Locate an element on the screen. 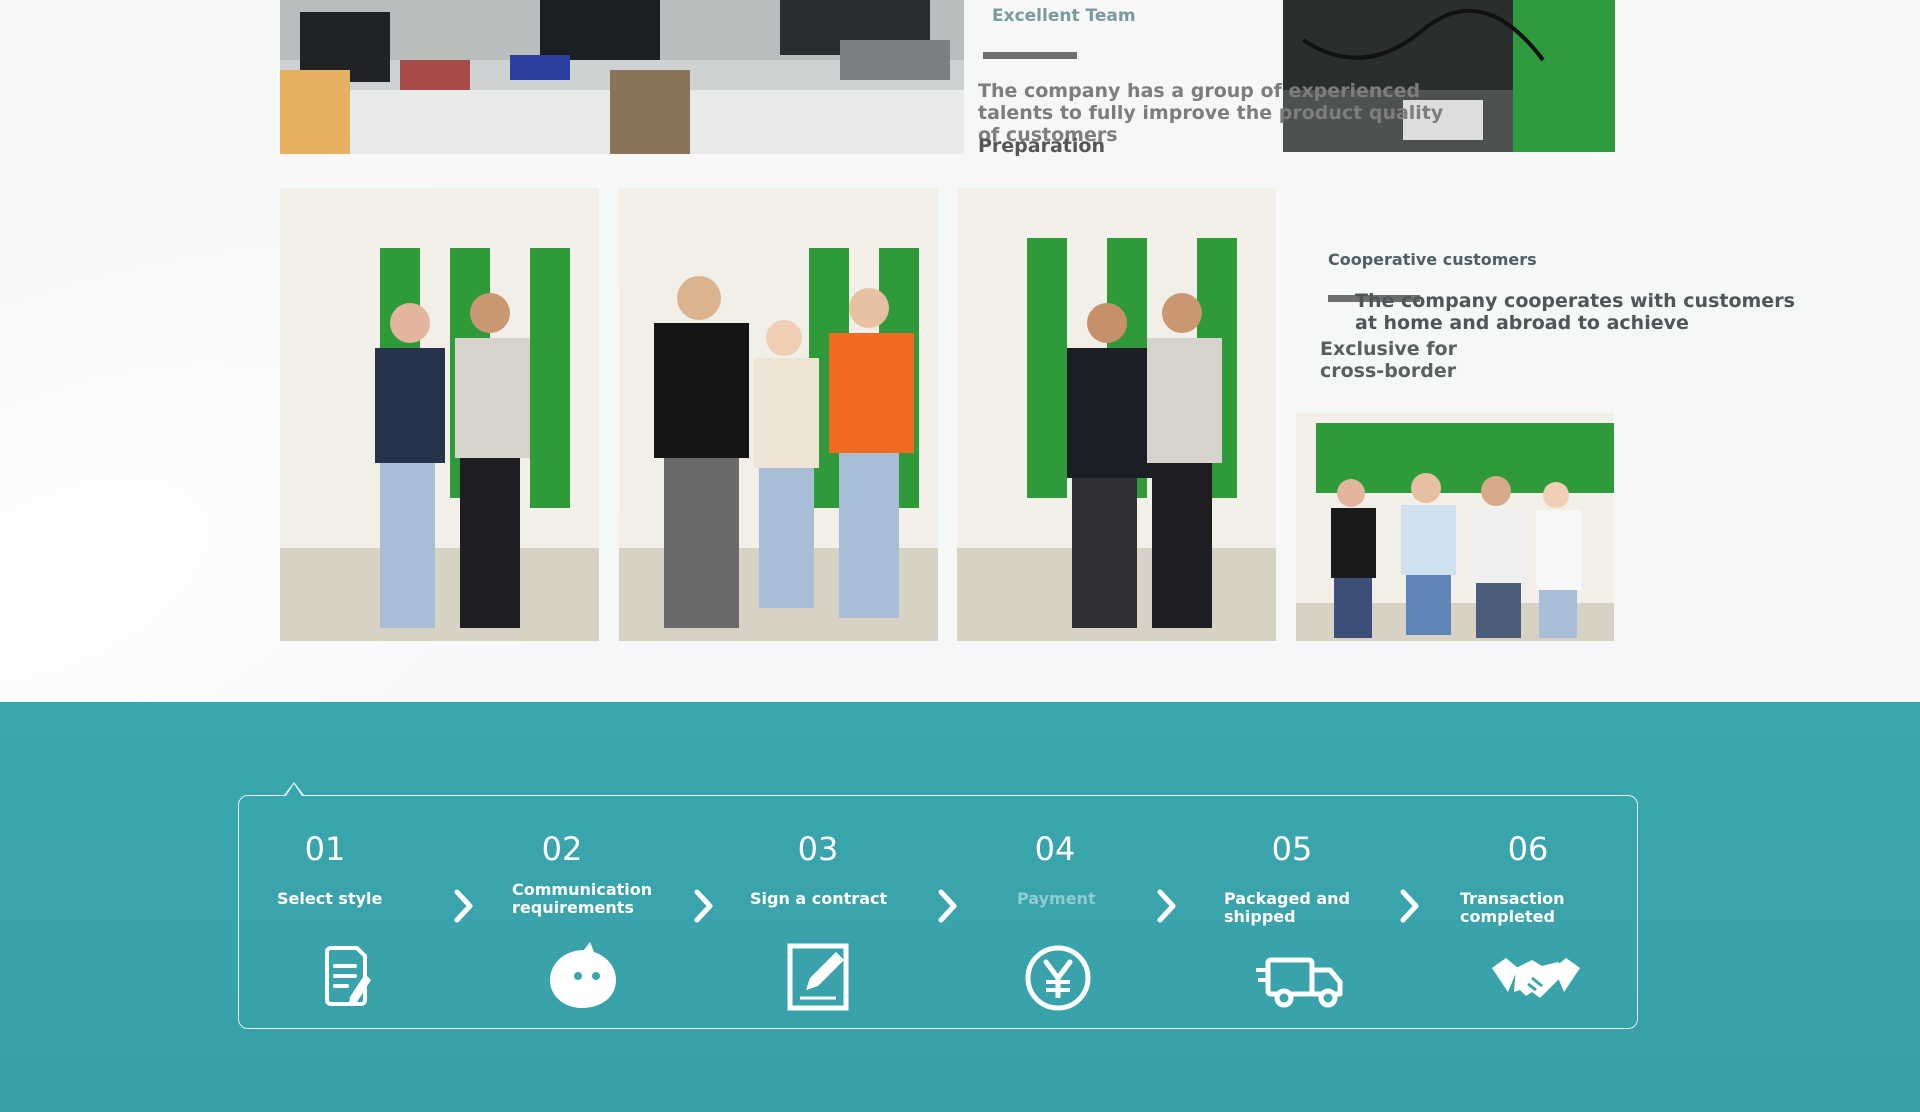 This screenshot has width=1920, height=1112. step-label: Sign a contract is located at coordinates (819, 898).